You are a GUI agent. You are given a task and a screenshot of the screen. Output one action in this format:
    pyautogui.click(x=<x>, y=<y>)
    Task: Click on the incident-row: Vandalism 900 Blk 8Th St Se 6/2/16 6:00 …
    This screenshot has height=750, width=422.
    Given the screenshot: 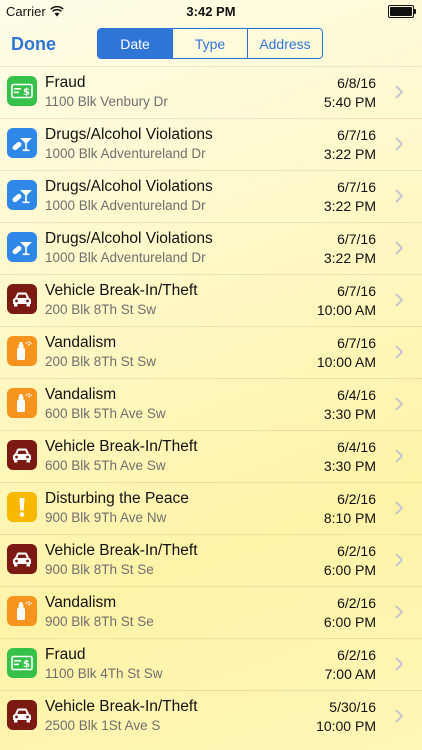 What is the action you would take?
    pyautogui.click(x=211, y=612)
    